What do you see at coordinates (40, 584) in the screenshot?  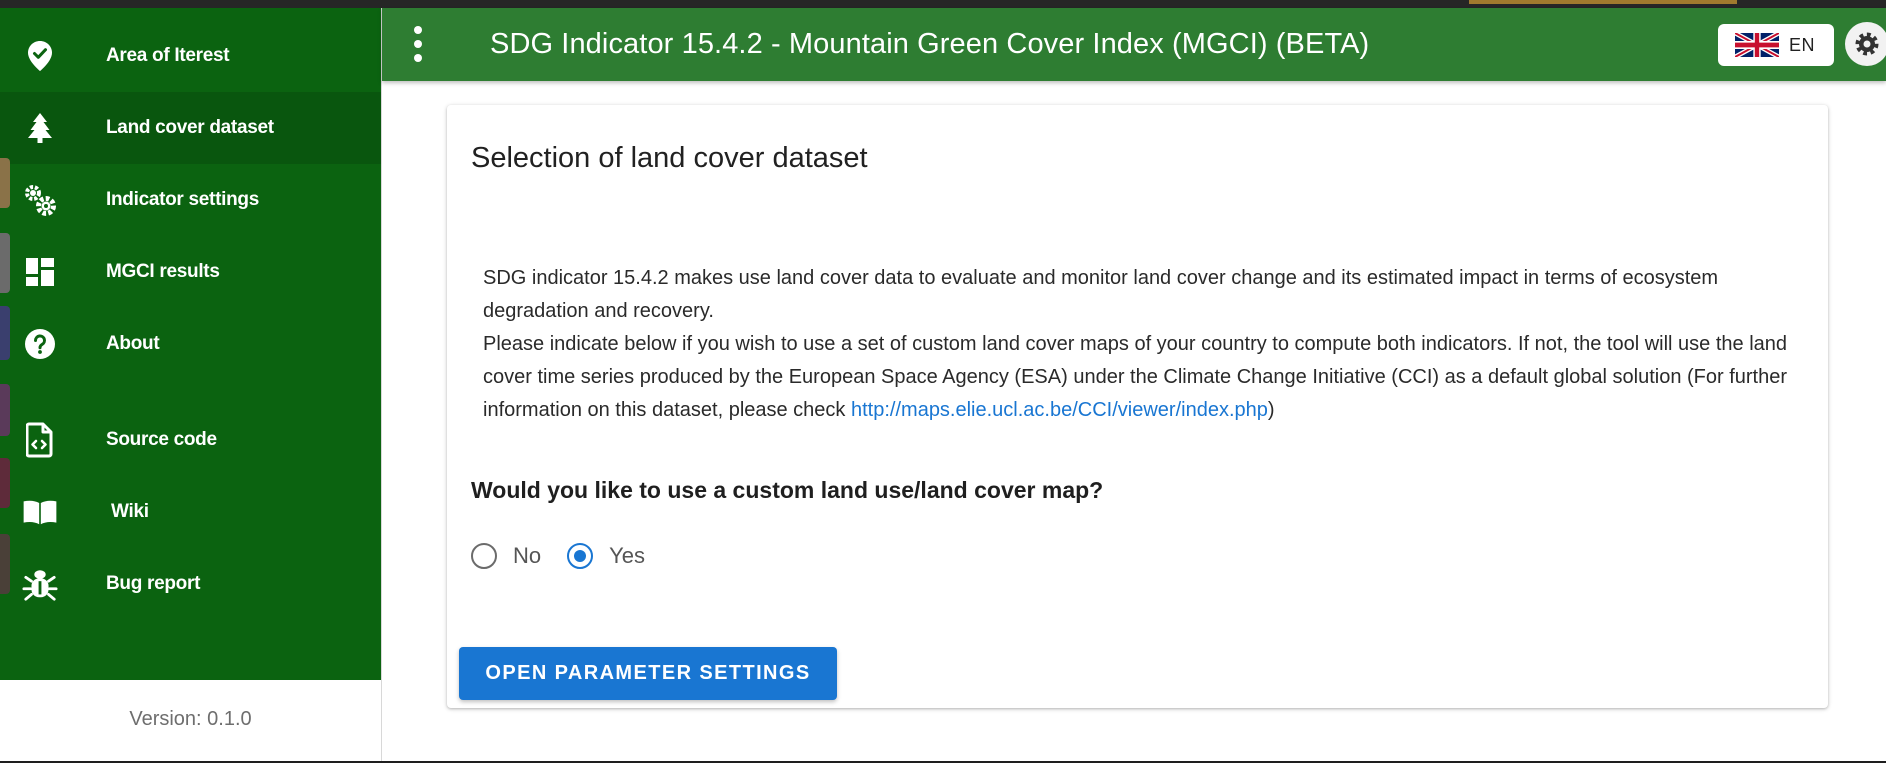 I see `bug-icon` at bounding box center [40, 584].